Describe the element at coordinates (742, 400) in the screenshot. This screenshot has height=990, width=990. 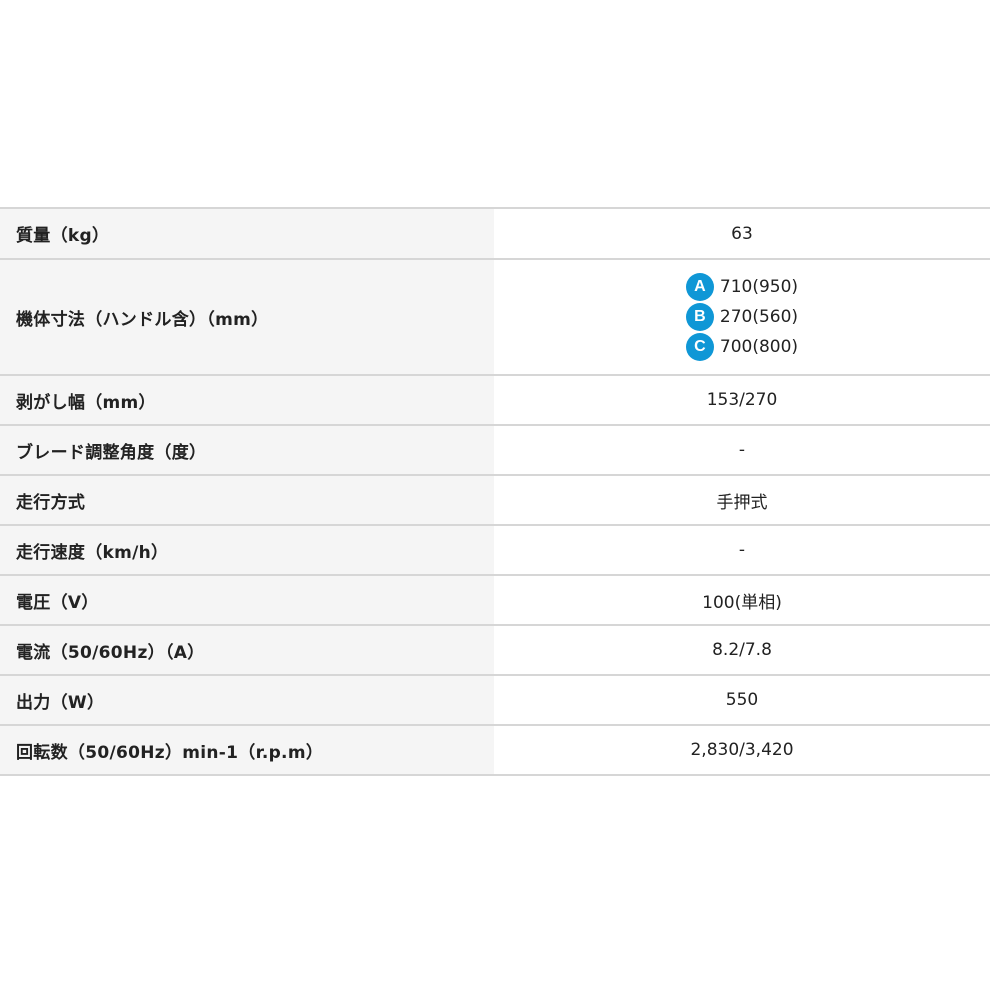
I see `spec-value: 153/270` at that location.